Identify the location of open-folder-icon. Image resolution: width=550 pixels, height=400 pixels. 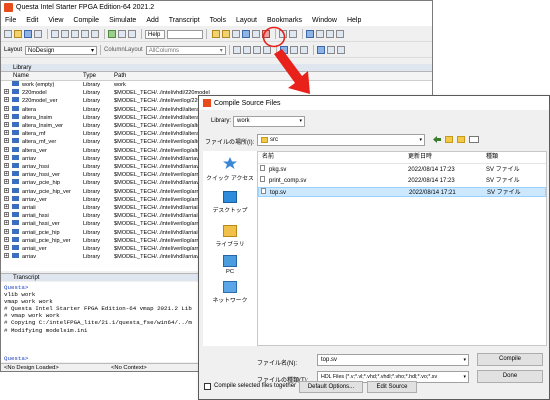
(18, 34).